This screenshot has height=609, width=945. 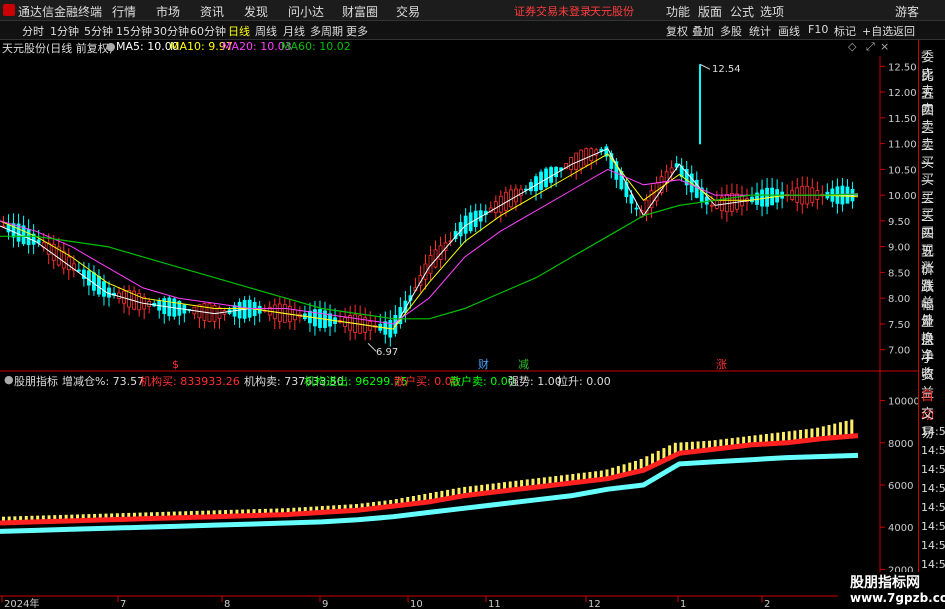 What do you see at coordinates (760, 31) in the screenshot?
I see `tongji-button: 统计` at bounding box center [760, 31].